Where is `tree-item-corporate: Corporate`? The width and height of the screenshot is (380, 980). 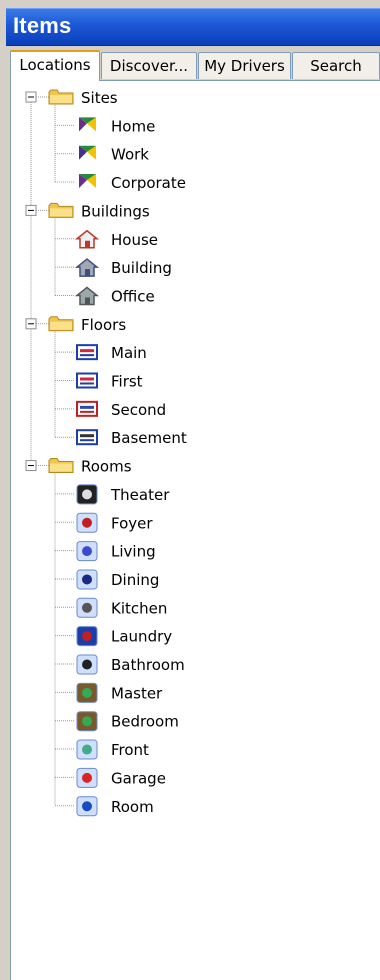
tree-item-corporate: Corporate is located at coordinates (148, 183).